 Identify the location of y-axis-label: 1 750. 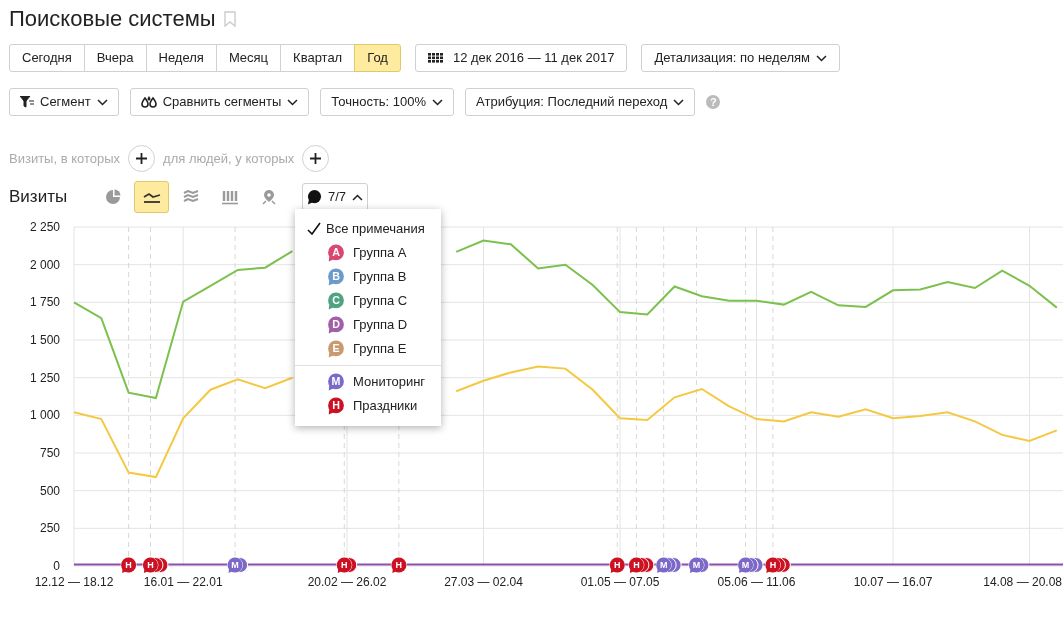
(44, 302).